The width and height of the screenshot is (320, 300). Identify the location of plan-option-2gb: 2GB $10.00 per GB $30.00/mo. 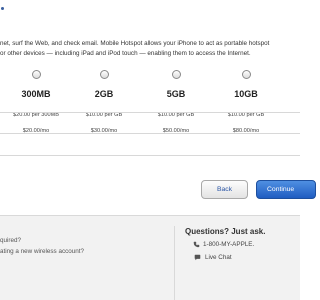
(104, 102).